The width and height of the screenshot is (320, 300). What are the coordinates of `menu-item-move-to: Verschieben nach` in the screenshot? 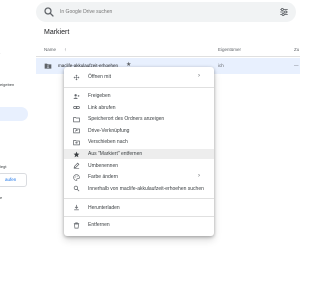 It's located at (139, 142).